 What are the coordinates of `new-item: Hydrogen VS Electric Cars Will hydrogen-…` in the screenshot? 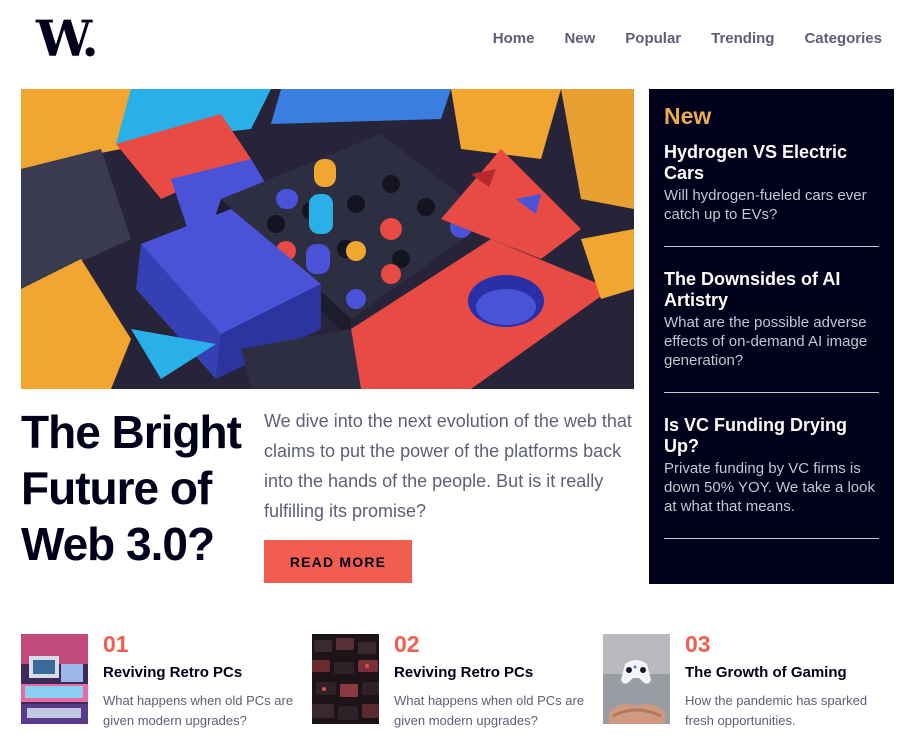 It's located at (771, 194).